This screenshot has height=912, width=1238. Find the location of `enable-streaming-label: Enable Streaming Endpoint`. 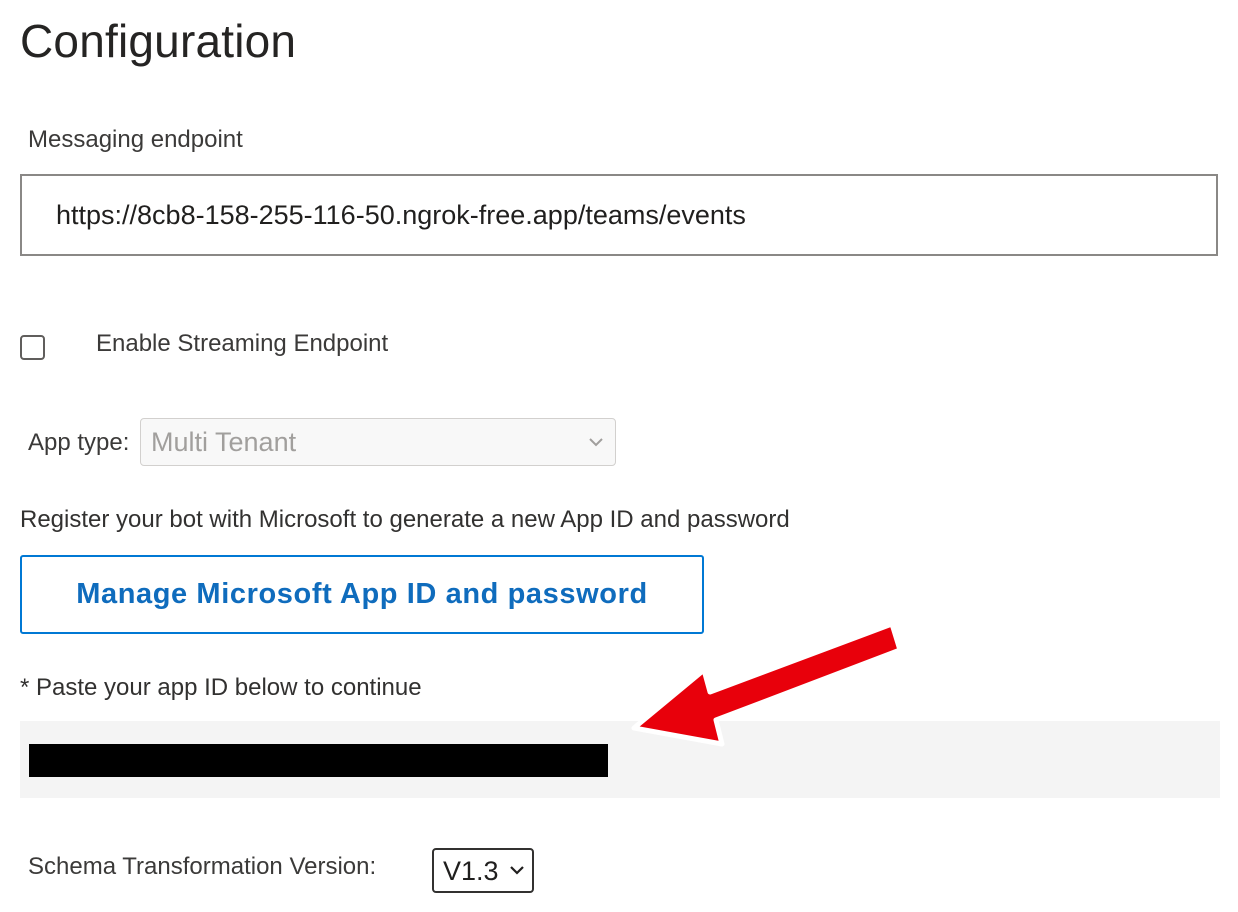

enable-streaming-label: Enable Streaming Endpoint is located at coordinates (242, 343).